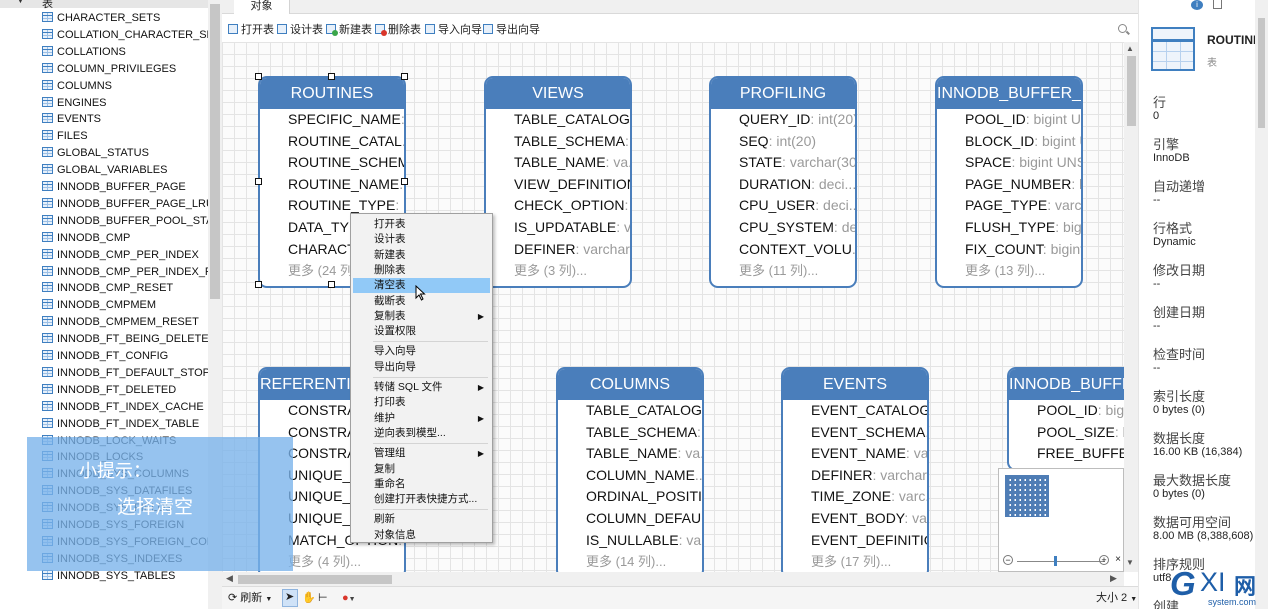 This screenshot has width=1268, height=609. Describe the element at coordinates (20, 2) in the screenshot. I see `chevron-down-icon: ▼` at that location.